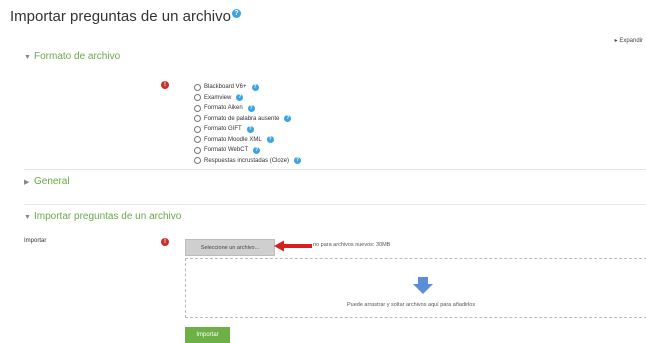  What do you see at coordinates (247, 98) in the screenshot?
I see `format-option-examview: Examview?` at bounding box center [247, 98].